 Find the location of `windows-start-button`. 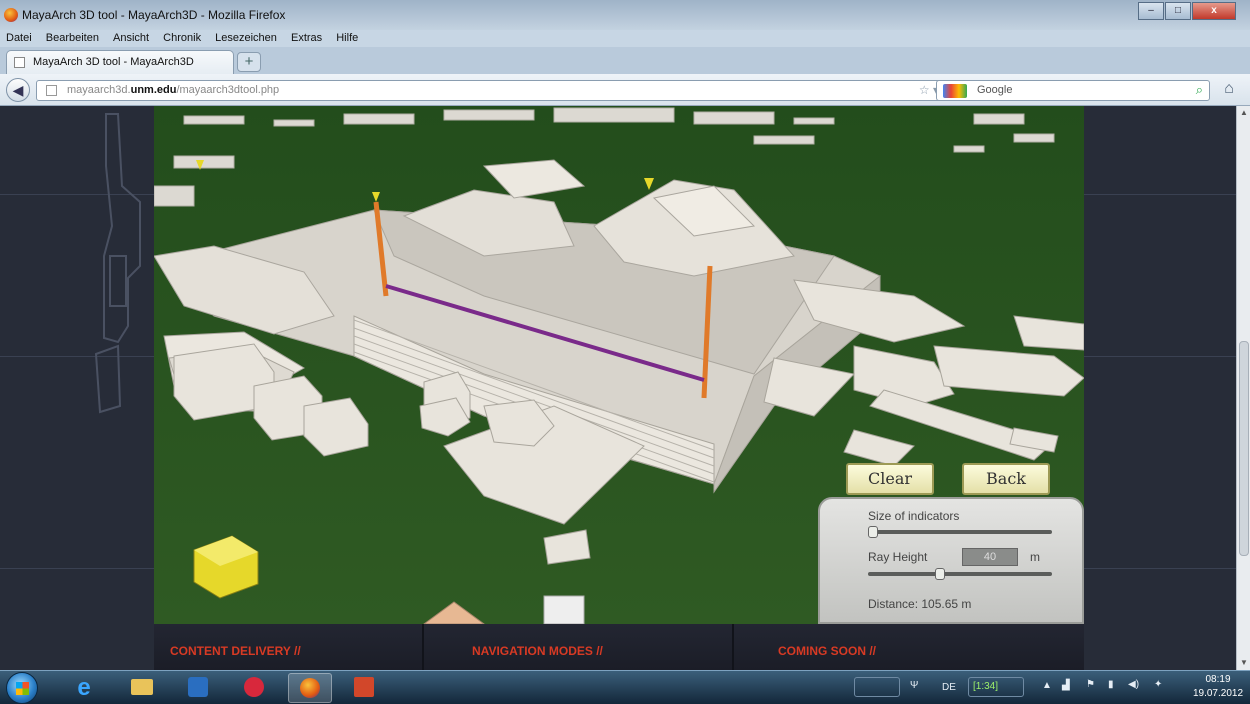

windows-start-button is located at coordinates (22, 688).